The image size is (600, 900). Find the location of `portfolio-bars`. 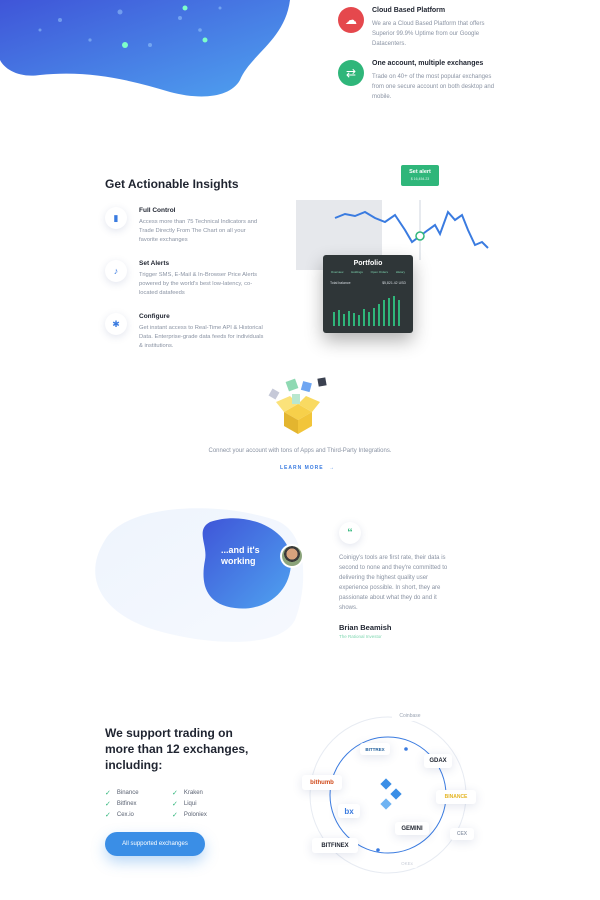

portfolio-bars is located at coordinates (366, 311).